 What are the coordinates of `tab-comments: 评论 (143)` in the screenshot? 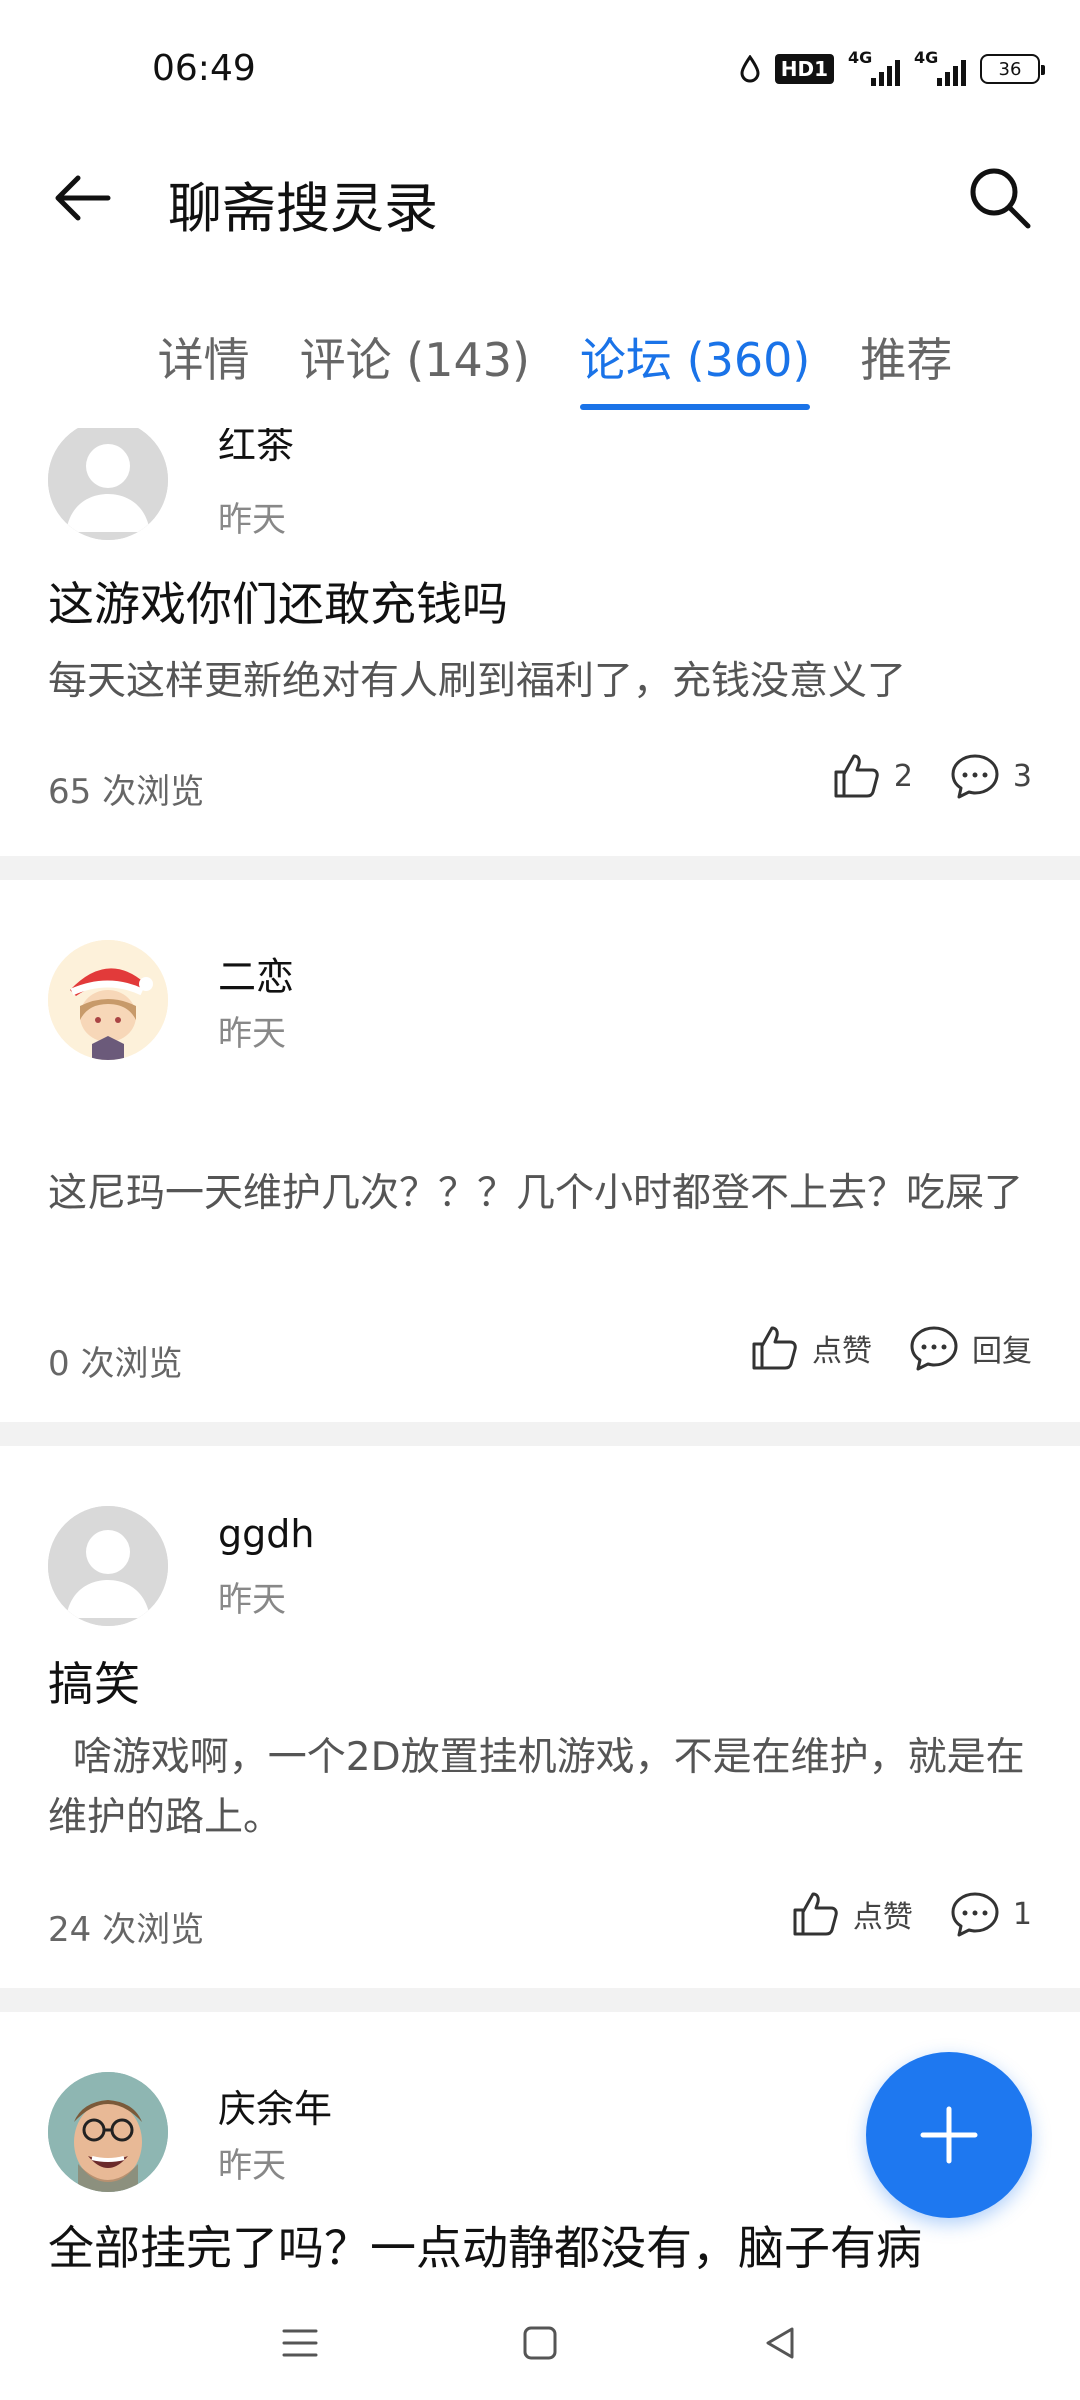 It's located at (415, 365).